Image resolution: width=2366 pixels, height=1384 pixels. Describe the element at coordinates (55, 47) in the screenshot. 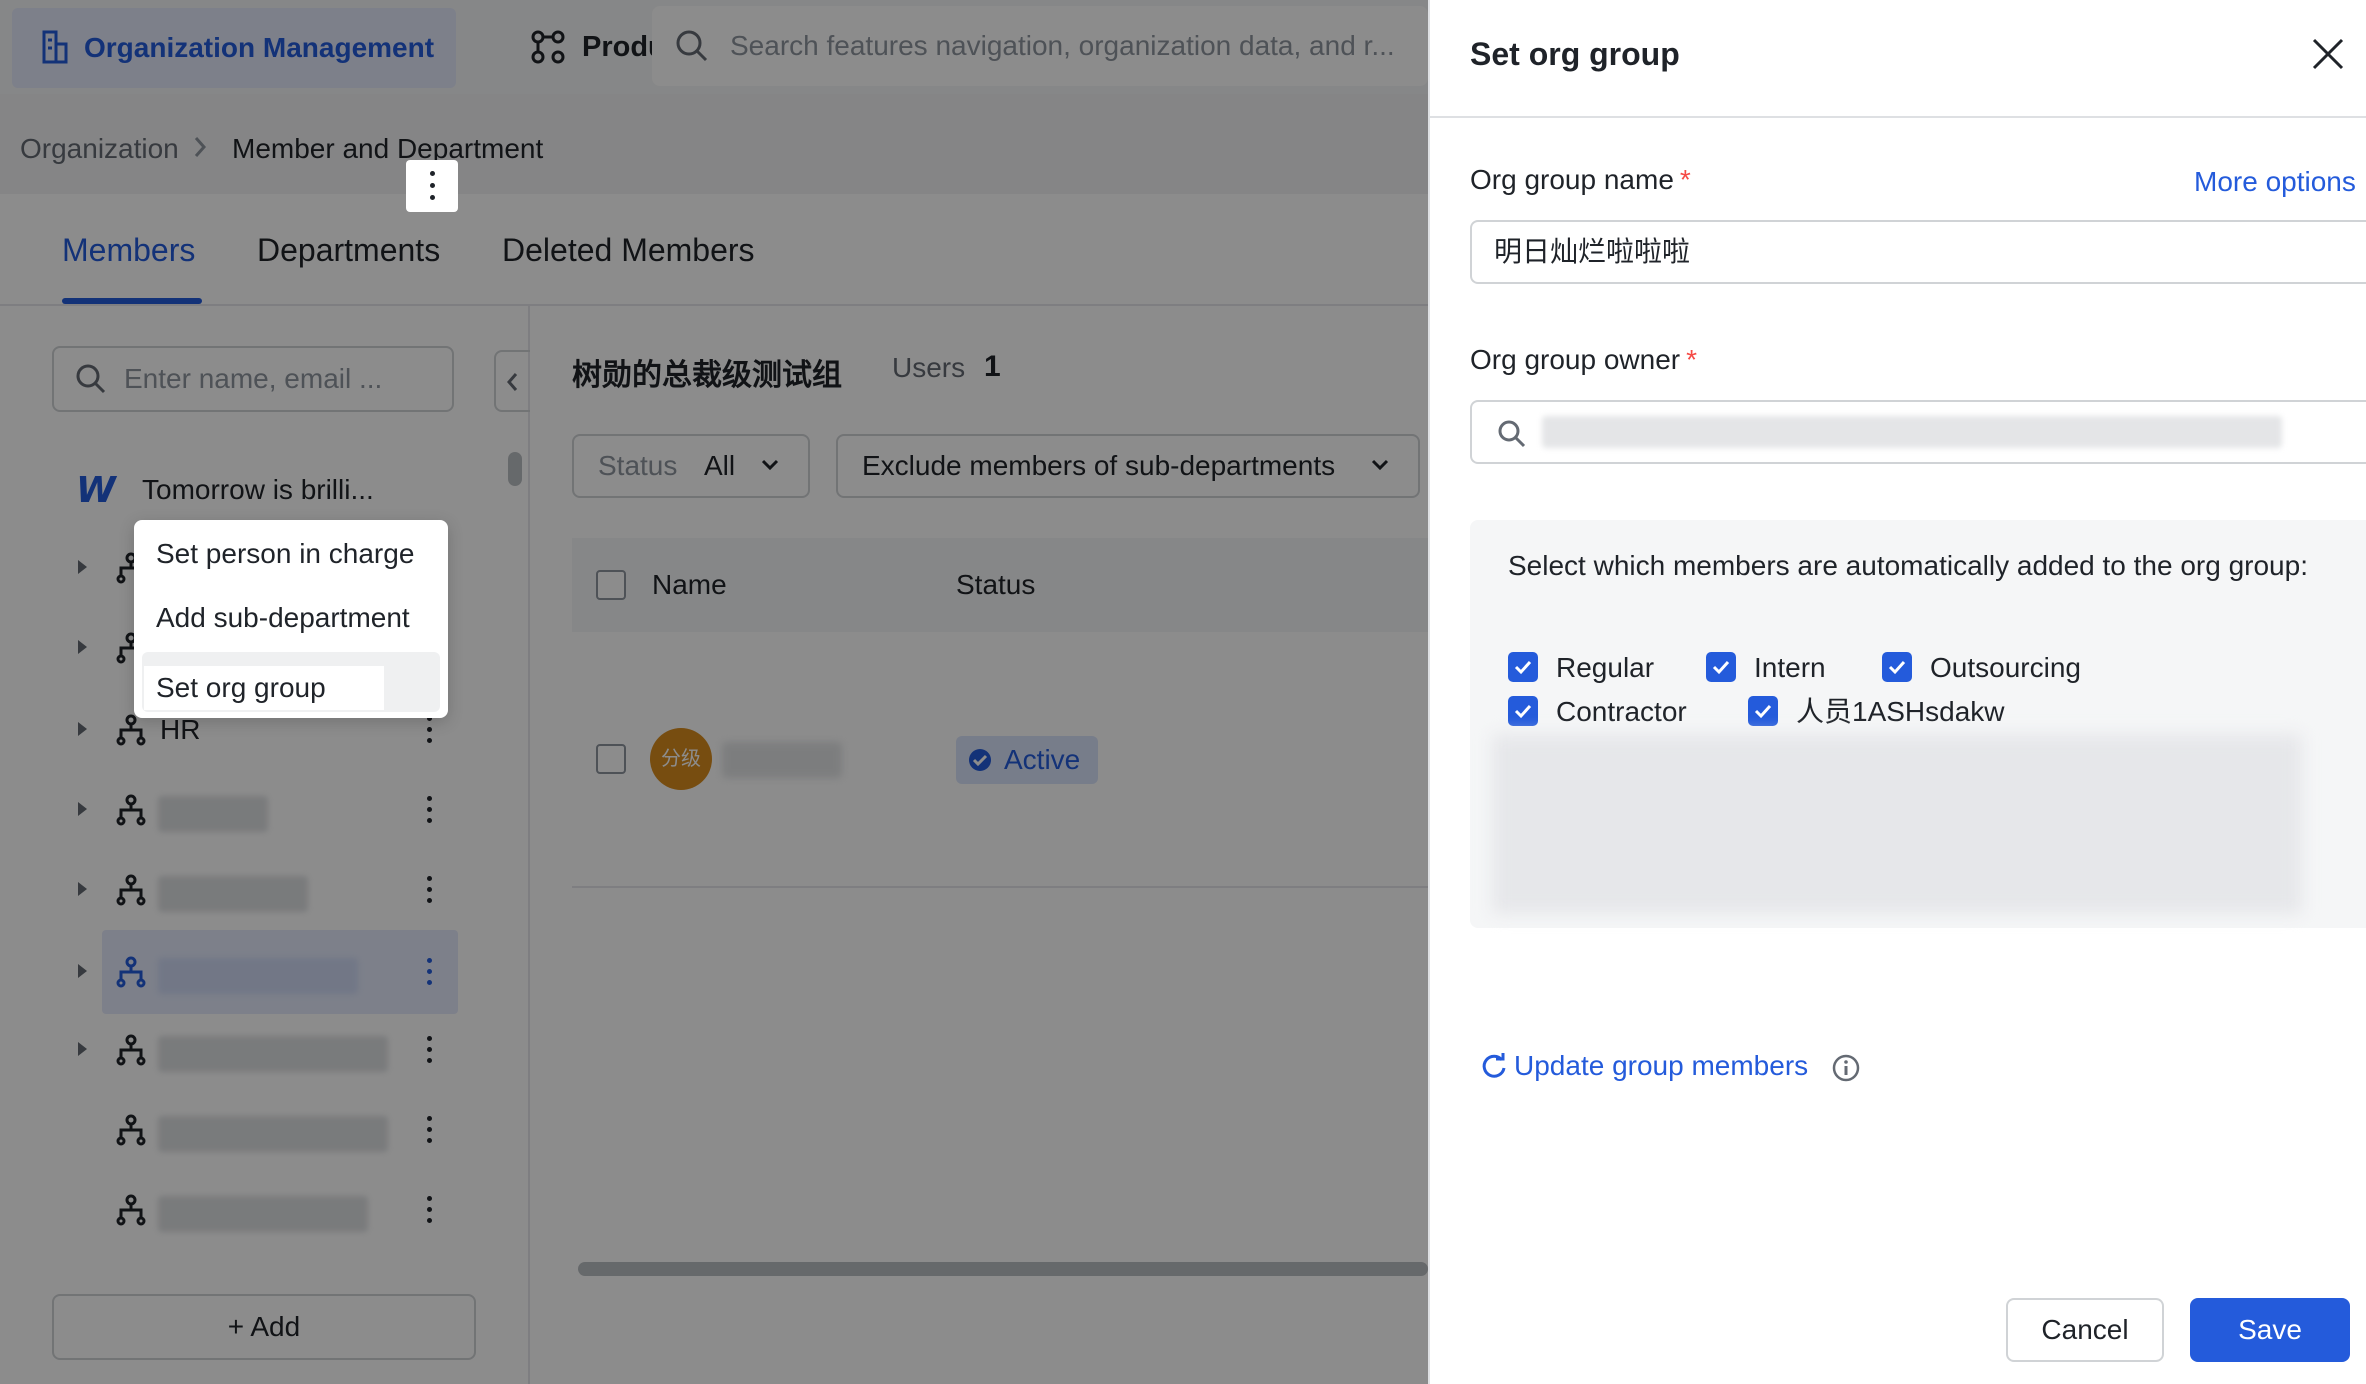

I see `building-icon` at that location.